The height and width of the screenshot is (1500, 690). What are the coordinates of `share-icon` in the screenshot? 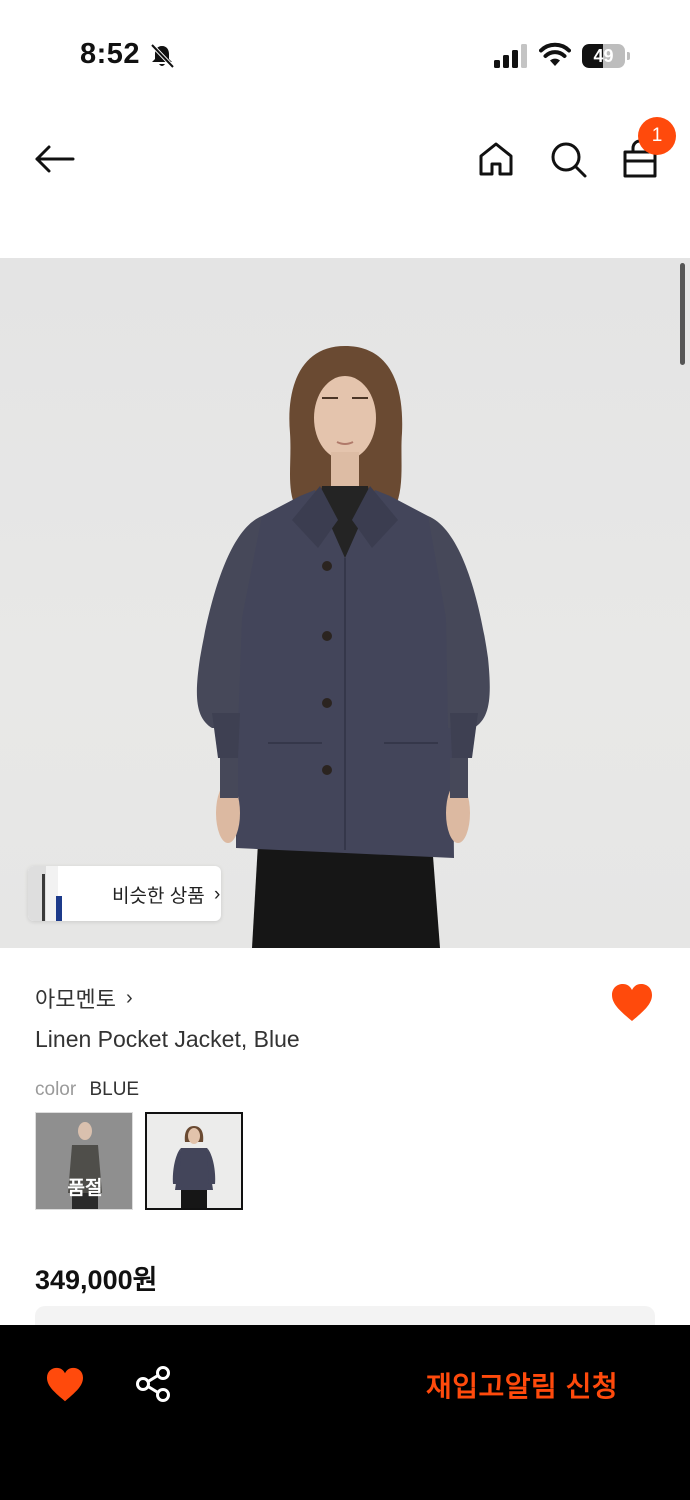 It's located at (153, 1384).